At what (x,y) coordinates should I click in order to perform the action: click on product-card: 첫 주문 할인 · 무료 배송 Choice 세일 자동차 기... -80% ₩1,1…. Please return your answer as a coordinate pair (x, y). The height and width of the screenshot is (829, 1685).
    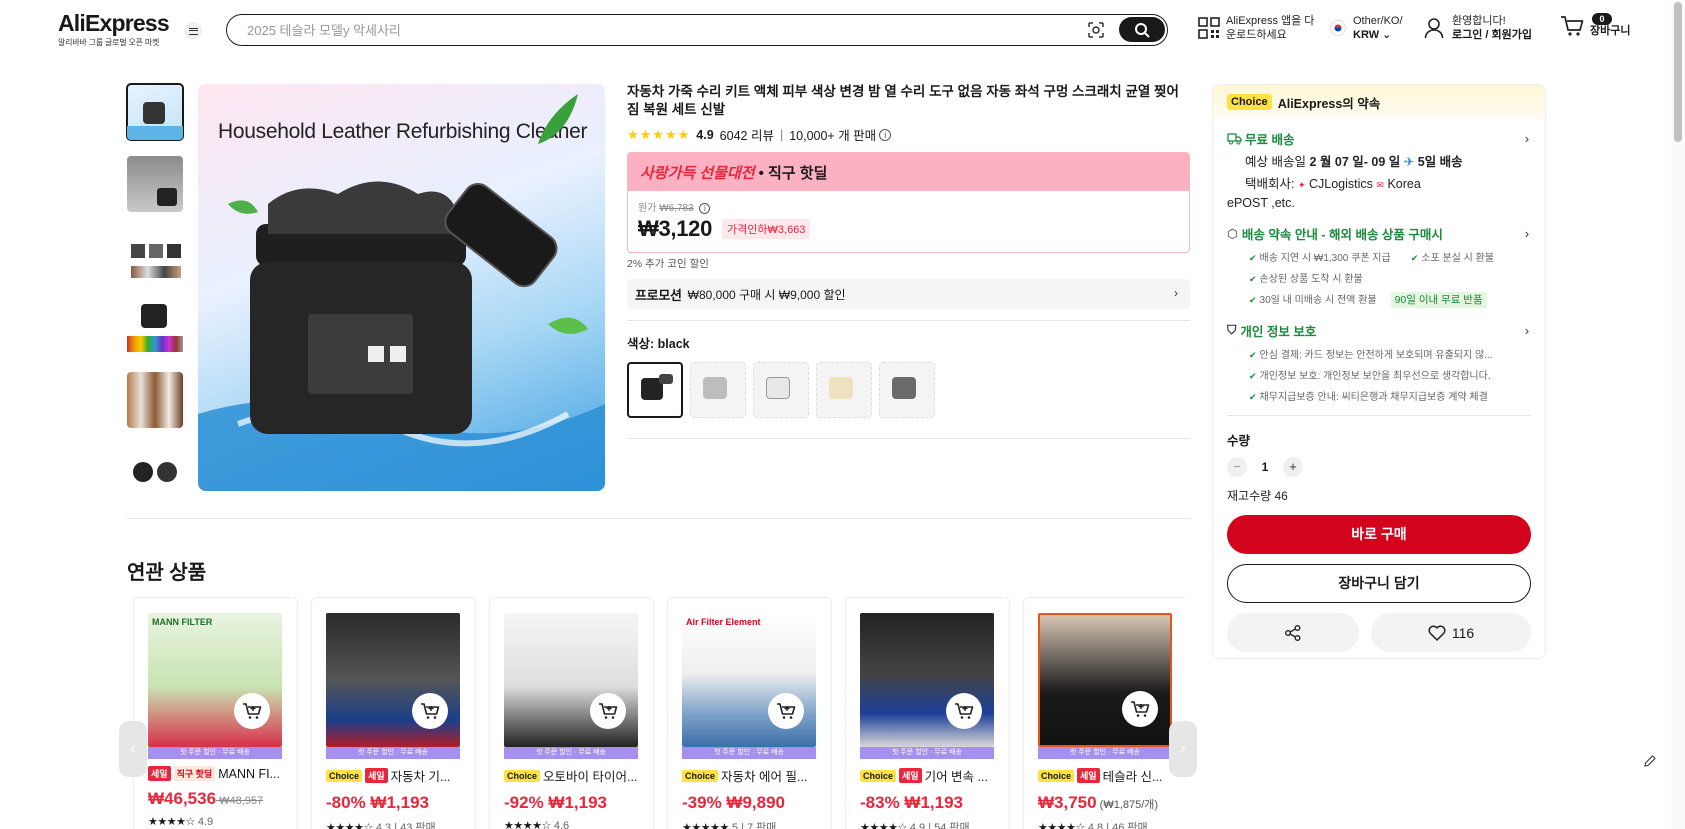
    Looking at the image, I should click on (393, 713).